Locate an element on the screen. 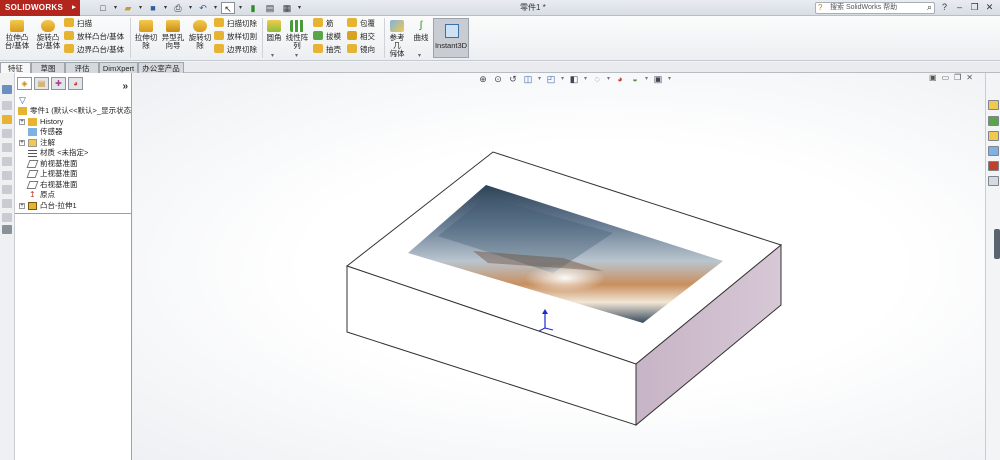 The image size is (1000, 460). design-library-icon is located at coordinates (993, 121).